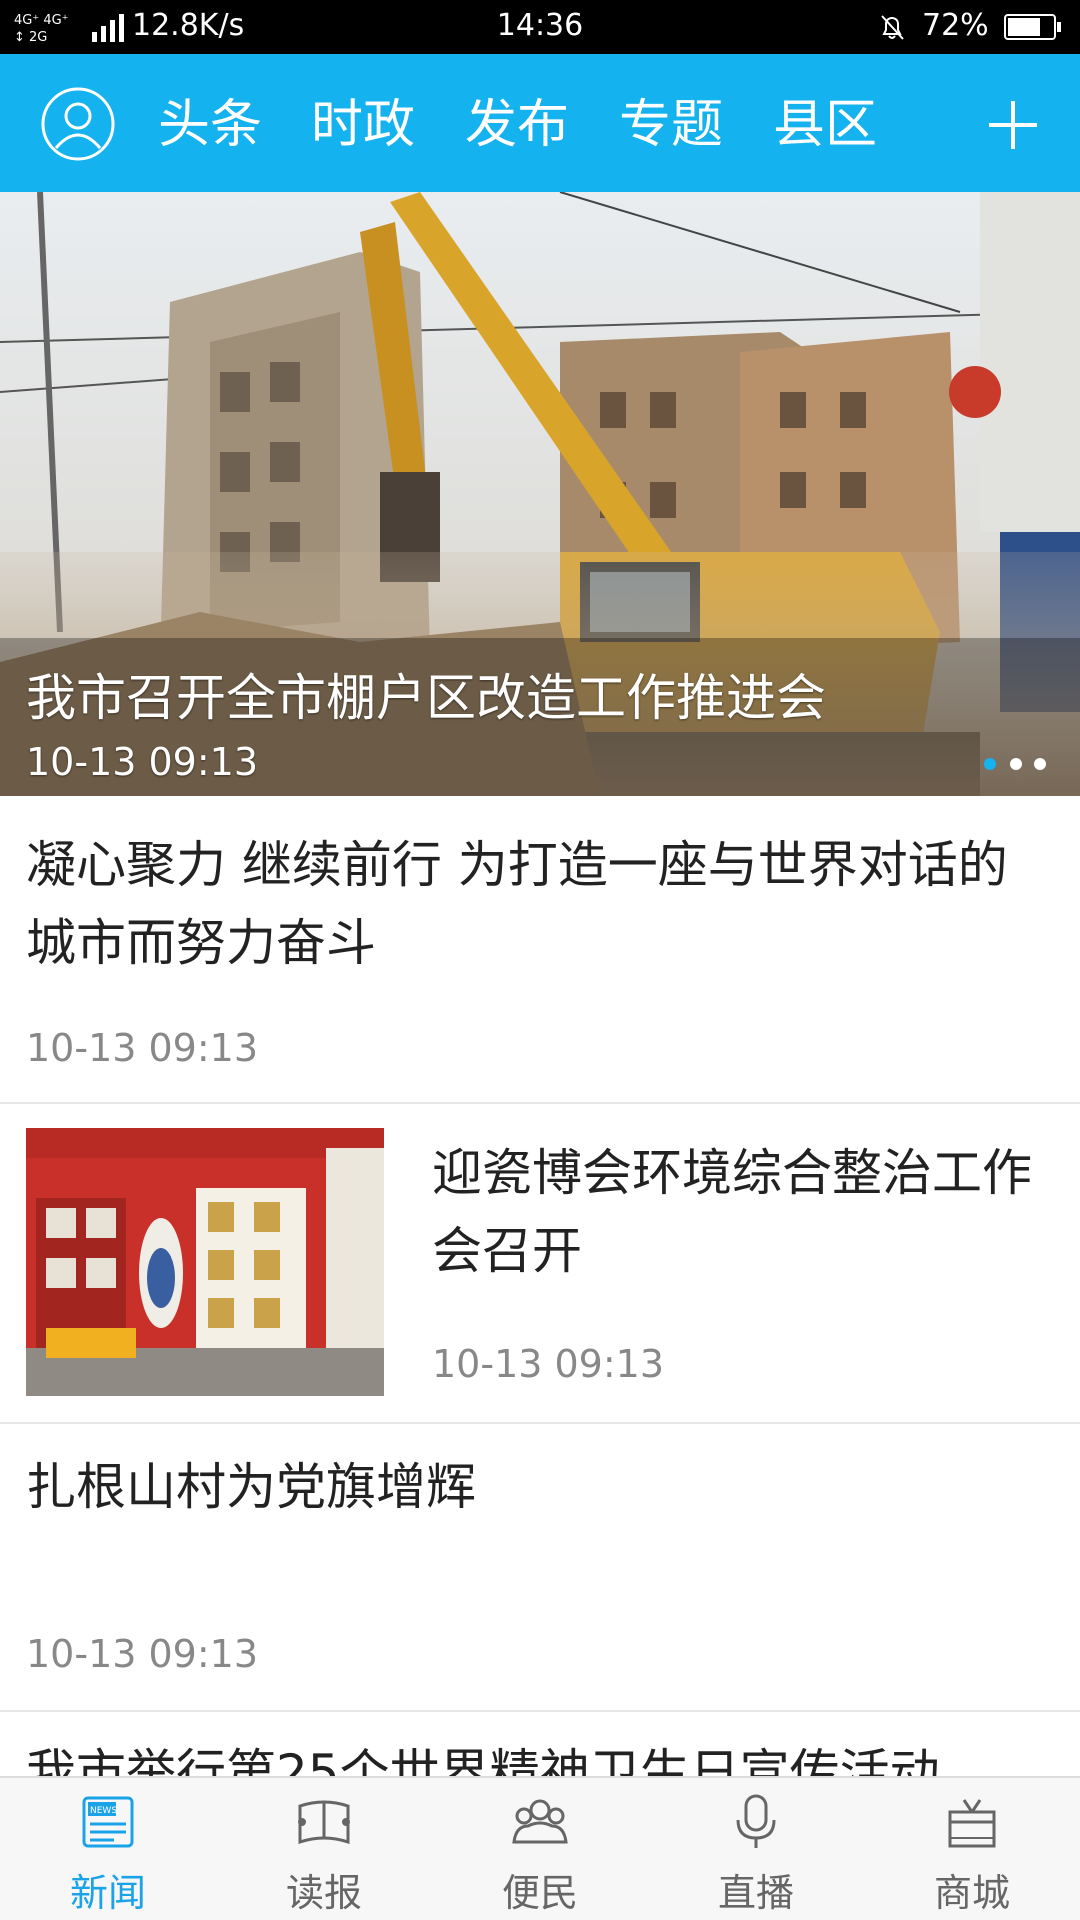  I want to click on user-avatar-icon, so click(78, 124).